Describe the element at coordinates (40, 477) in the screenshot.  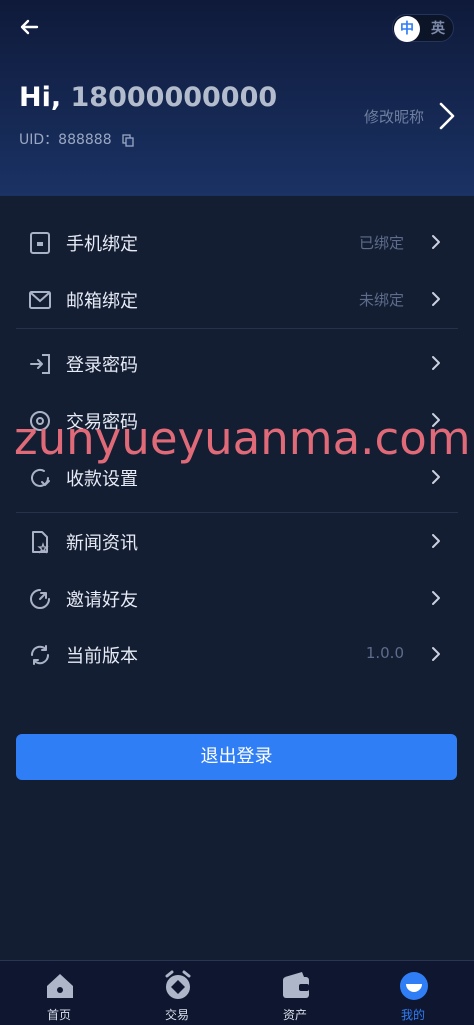
I see `refresh-icon` at that location.